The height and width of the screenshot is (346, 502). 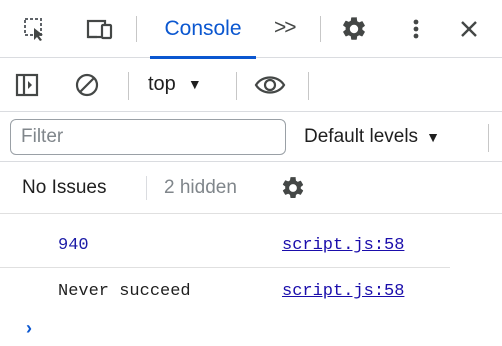 What do you see at coordinates (148, 137) in the screenshot?
I see `filter-input` at bounding box center [148, 137].